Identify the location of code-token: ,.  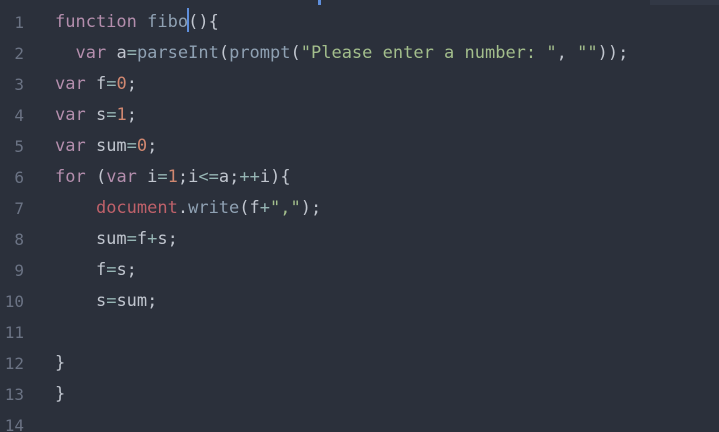
(567, 53).